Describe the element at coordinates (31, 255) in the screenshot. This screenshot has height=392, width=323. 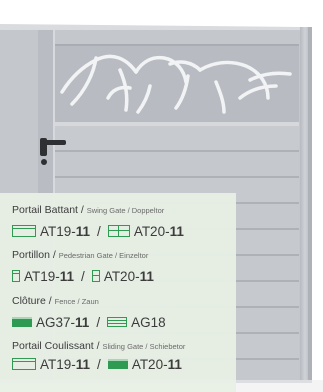
I see `section-title-text: Portillon` at that location.